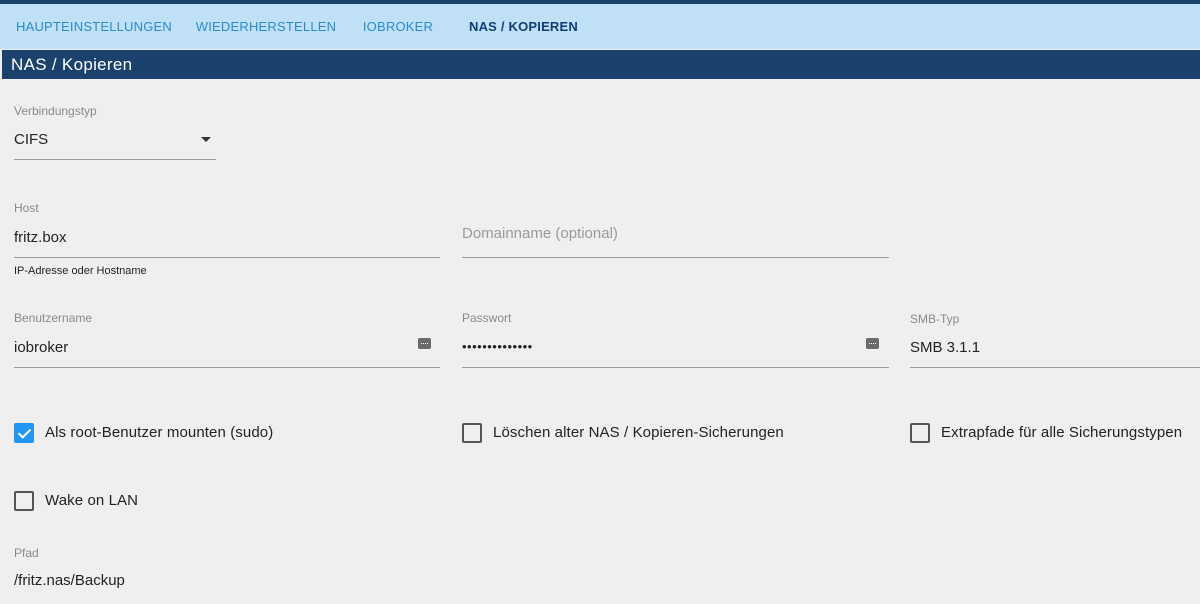  I want to click on smb-type-underline, so click(1055, 367).